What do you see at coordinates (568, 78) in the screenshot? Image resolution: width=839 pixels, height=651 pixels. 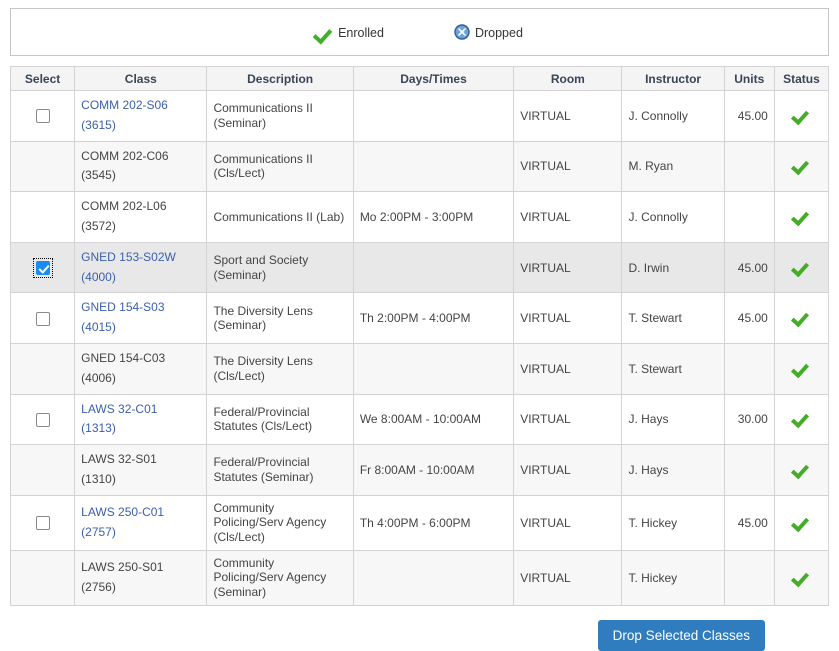 I see `column-header-room: Room` at bounding box center [568, 78].